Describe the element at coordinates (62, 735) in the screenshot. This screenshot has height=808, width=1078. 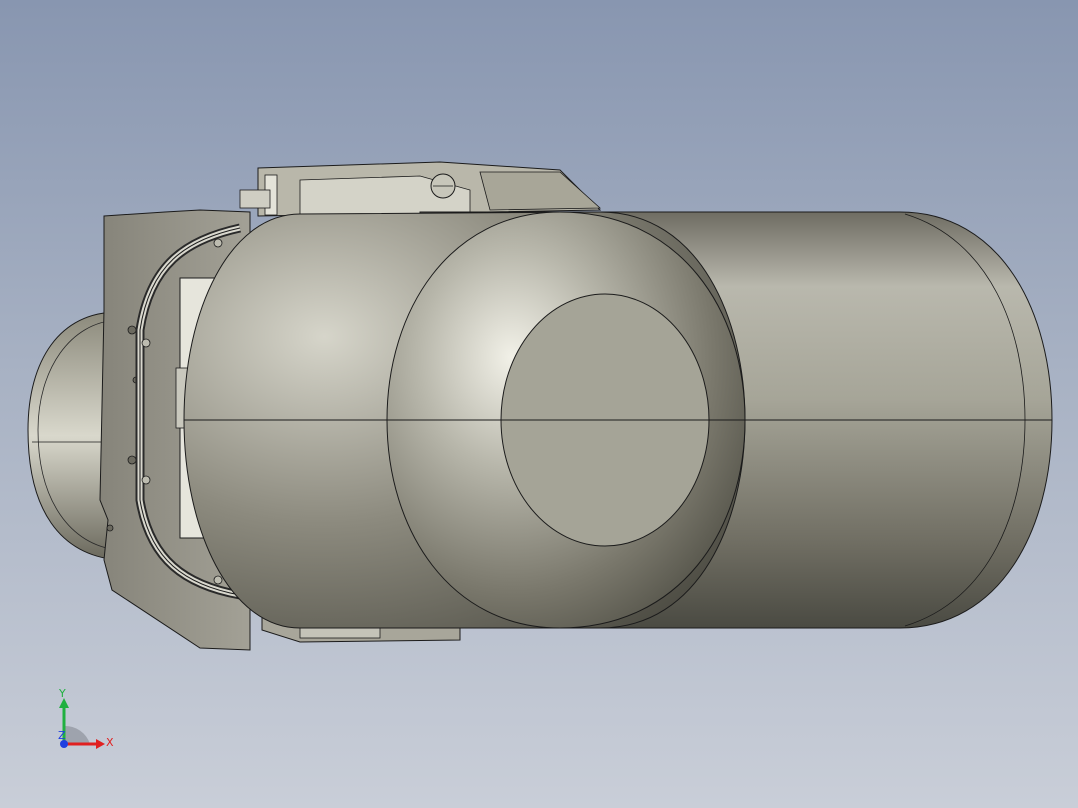
I see `z-axis-label: Z` at that location.